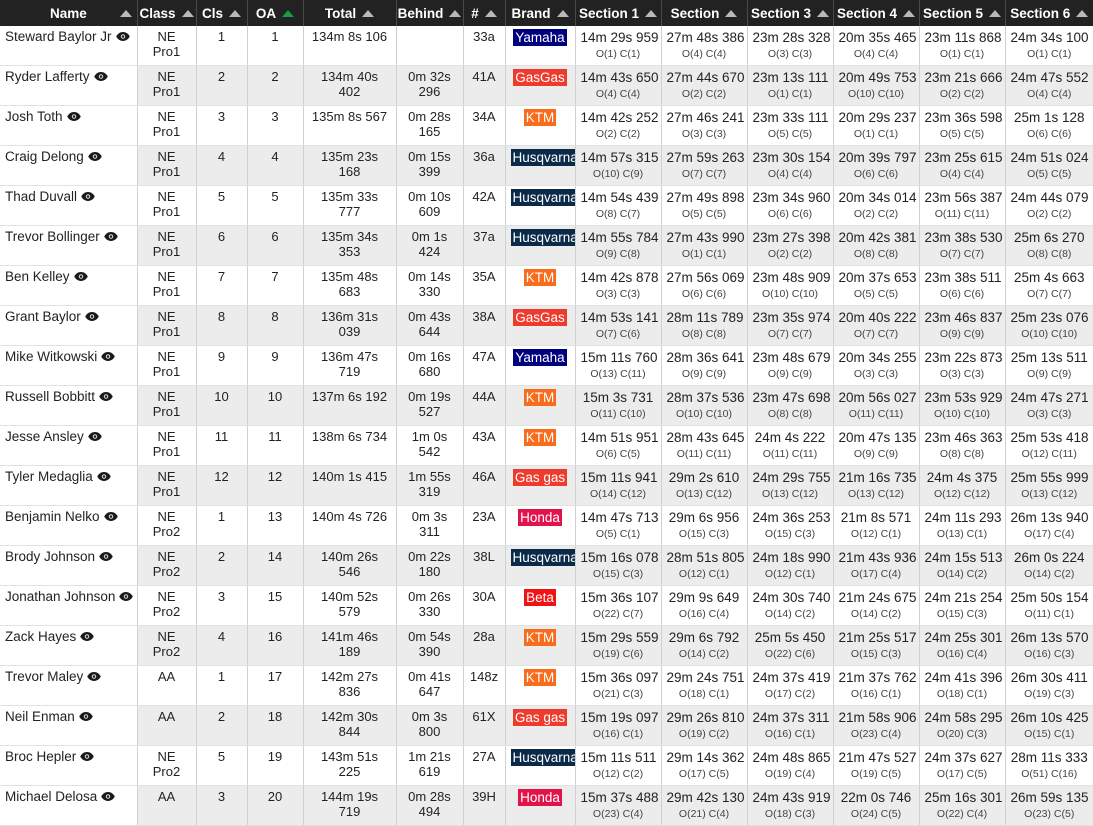  Describe the element at coordinates (1049, 13) in the screenshot. I see `column-header-section6: Section 6` at that location.